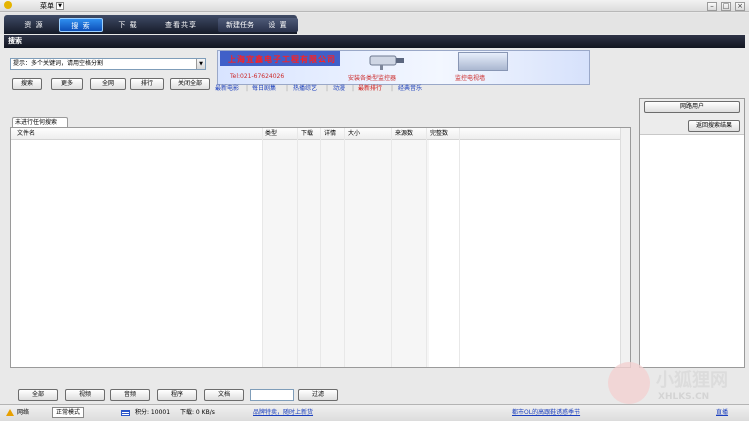  I want to click on nav-bar: 资 源 搜 索 下 载 查看共享 新建任务 设 置, so click(374, 23).